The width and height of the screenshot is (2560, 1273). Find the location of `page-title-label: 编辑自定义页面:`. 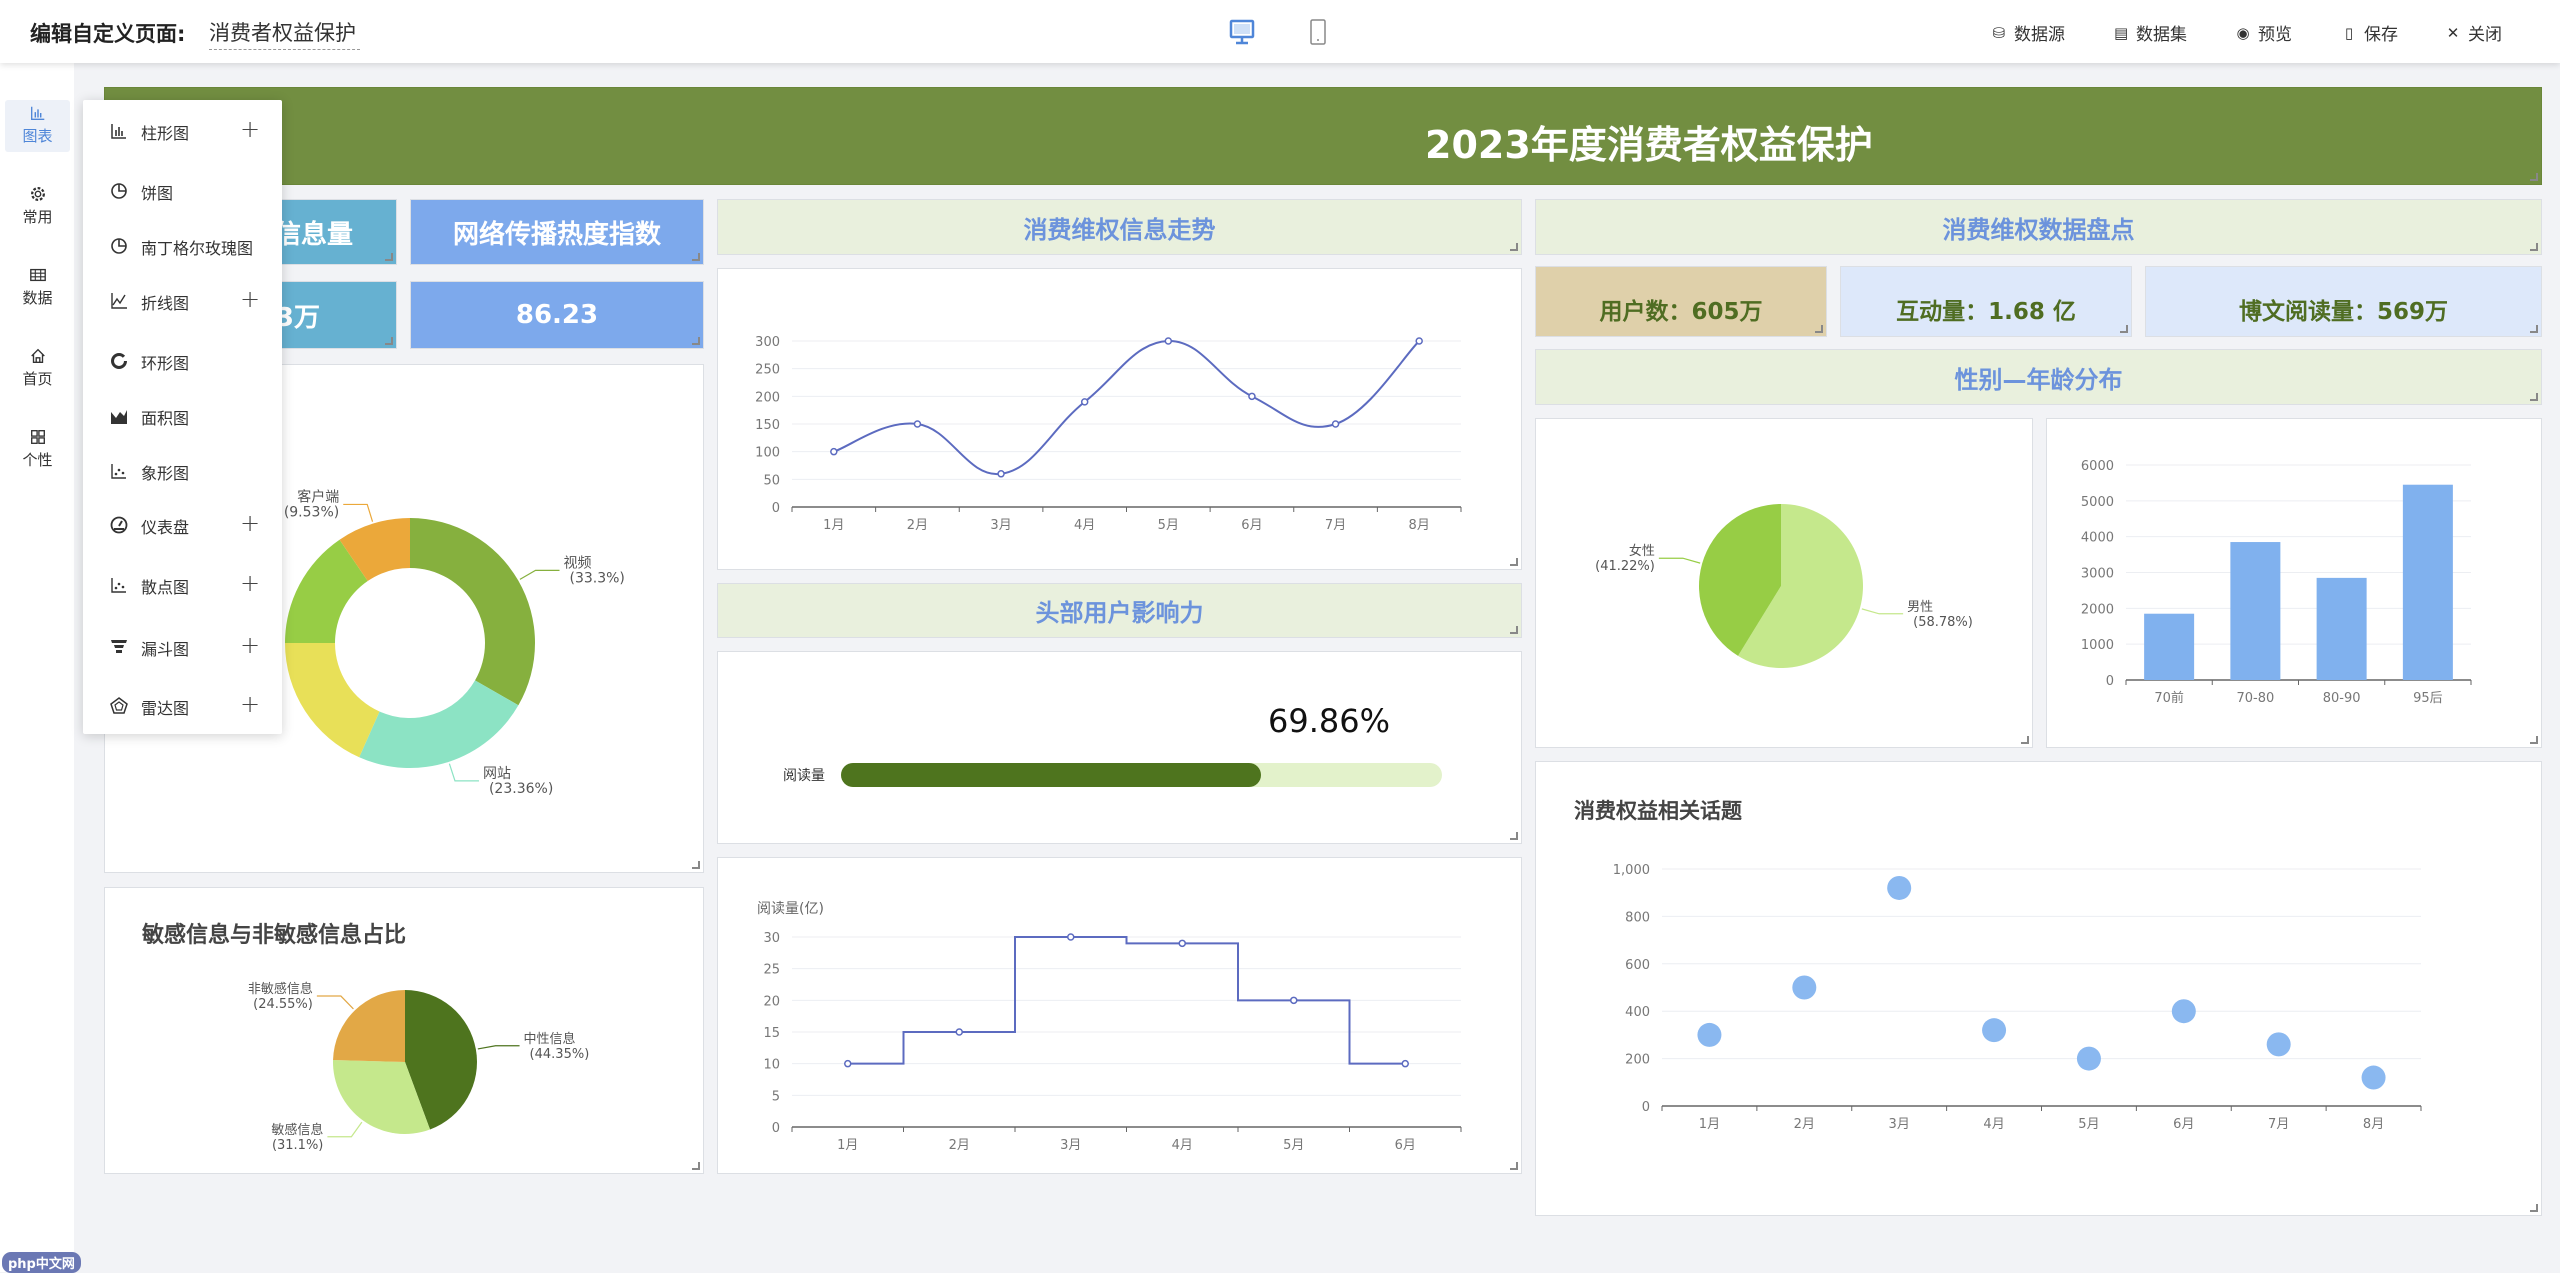

page-title-label: 编辑自定义页面: is located at coordinates (108, 34).